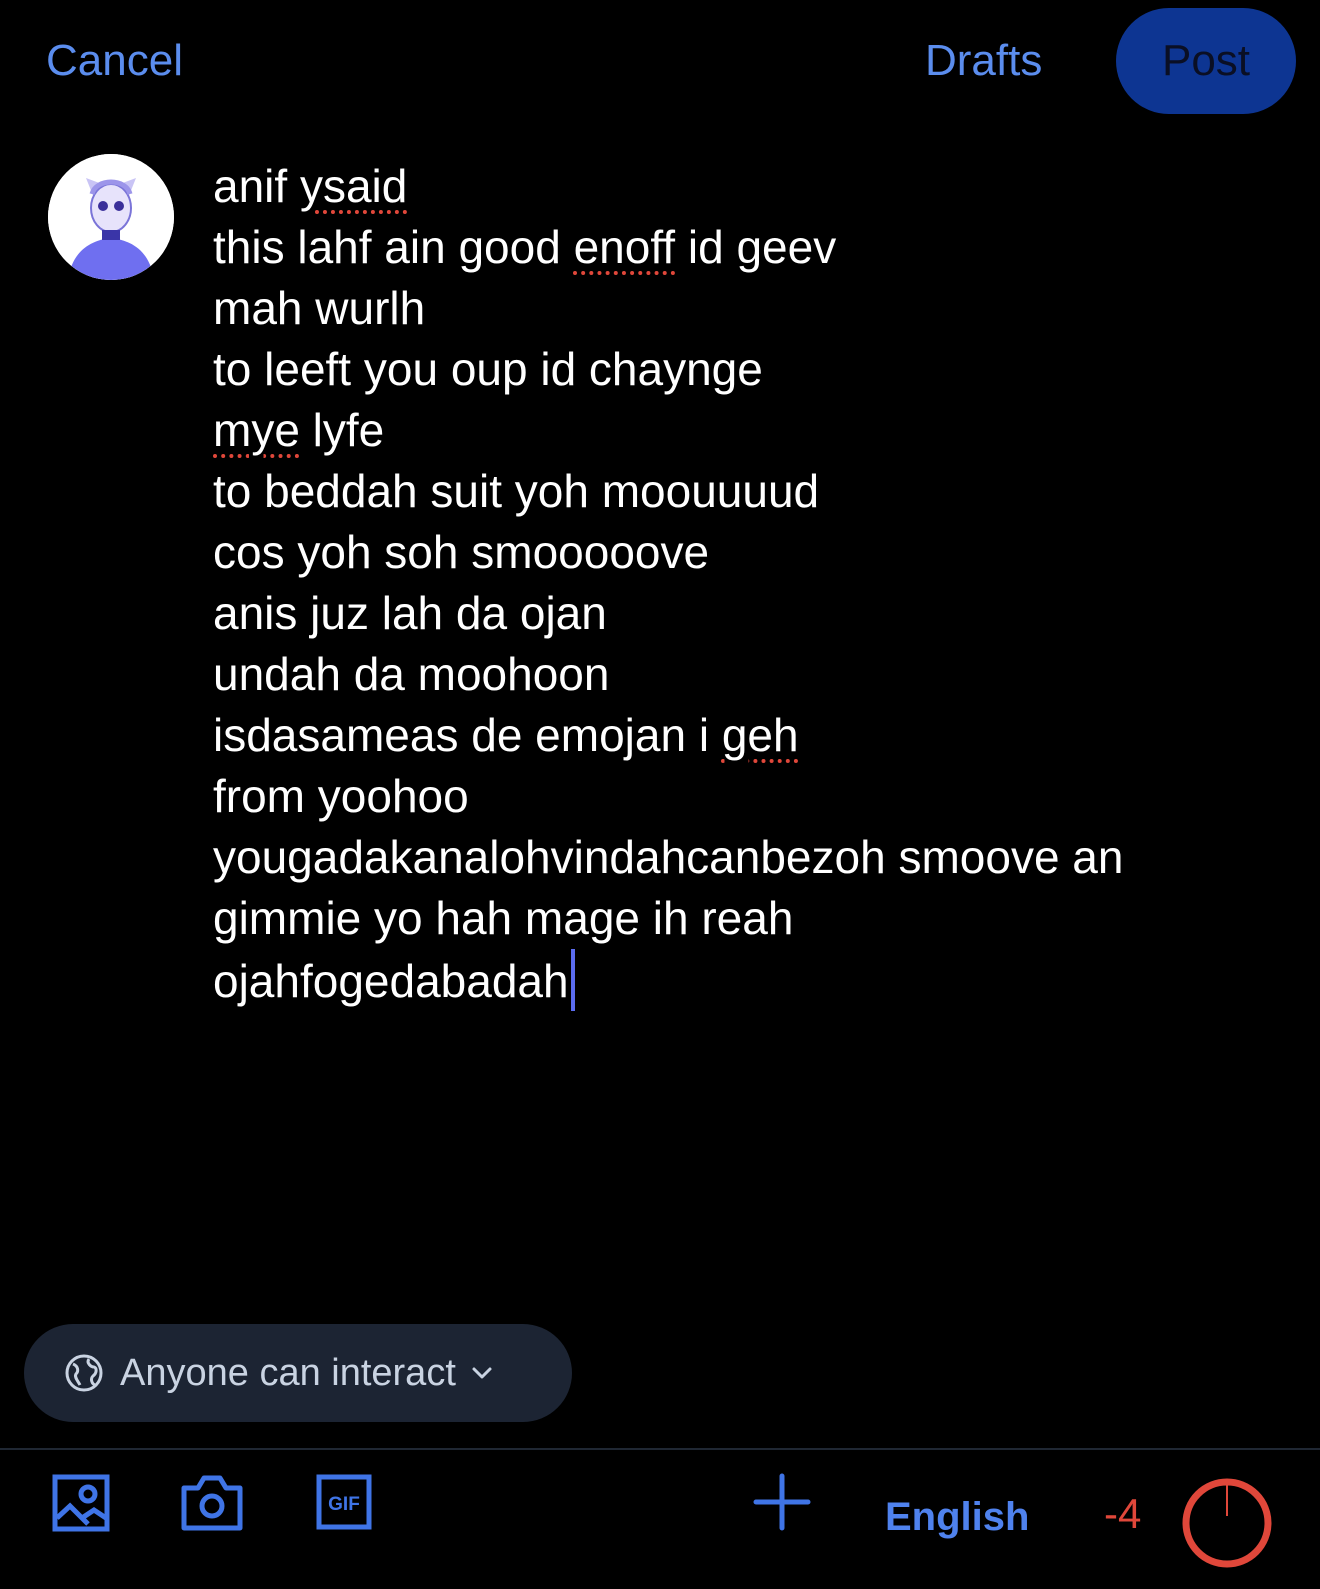 Image resolution: width=1320 pixels, height=1589 pixels. Describe the element at coordinates (391, 981) in the screenshot. I see `text-segment: ojahfogedabadah` at that location.